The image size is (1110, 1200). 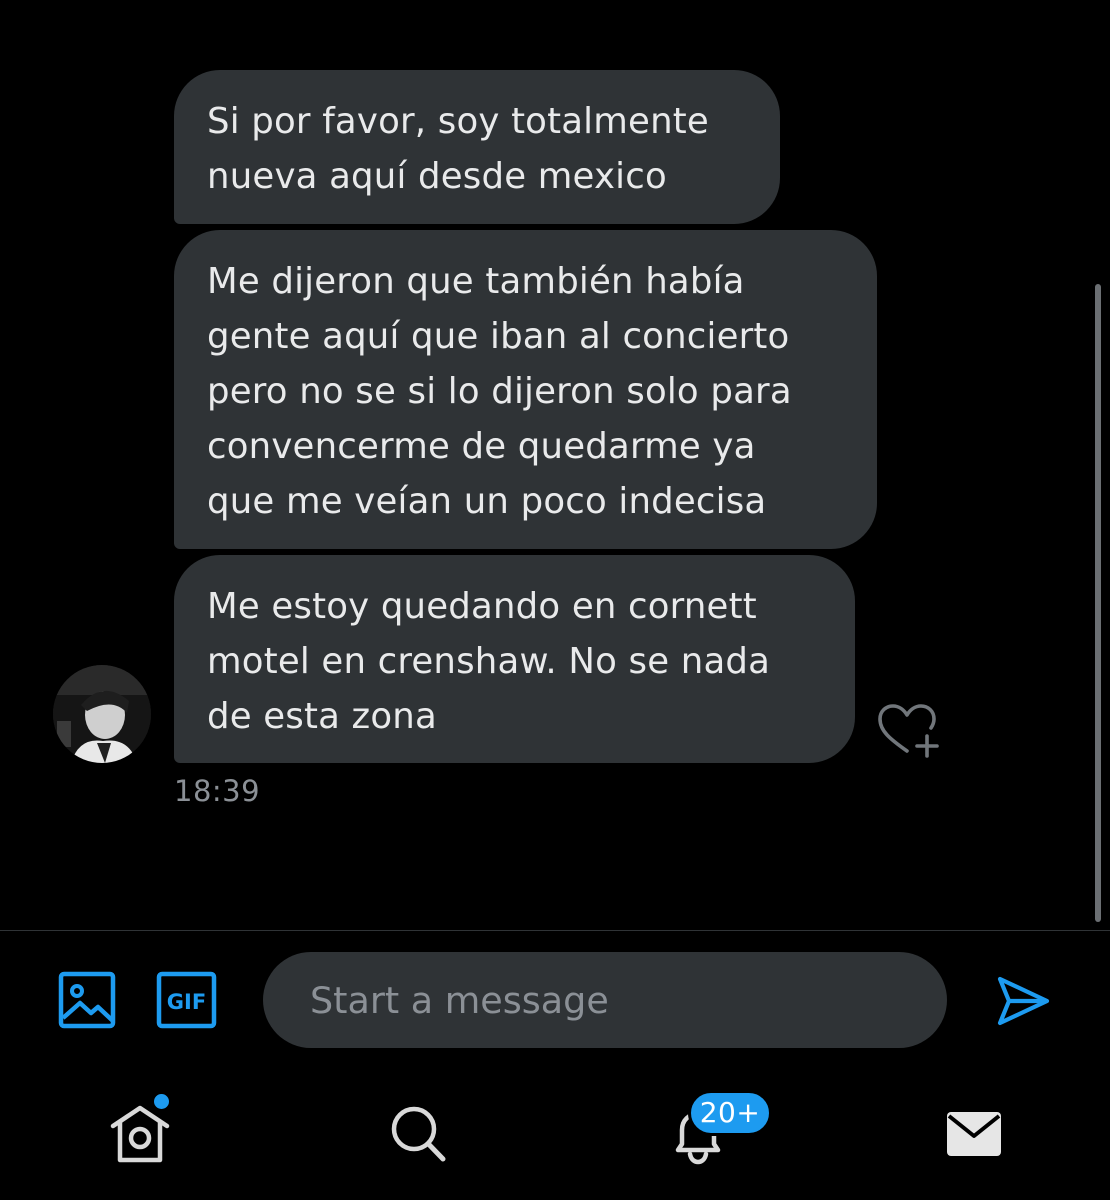 What do you see at coordinates (161, 1101) in the screenshot?
I see `home-unread-dot` at bounding box center [161, 1101].